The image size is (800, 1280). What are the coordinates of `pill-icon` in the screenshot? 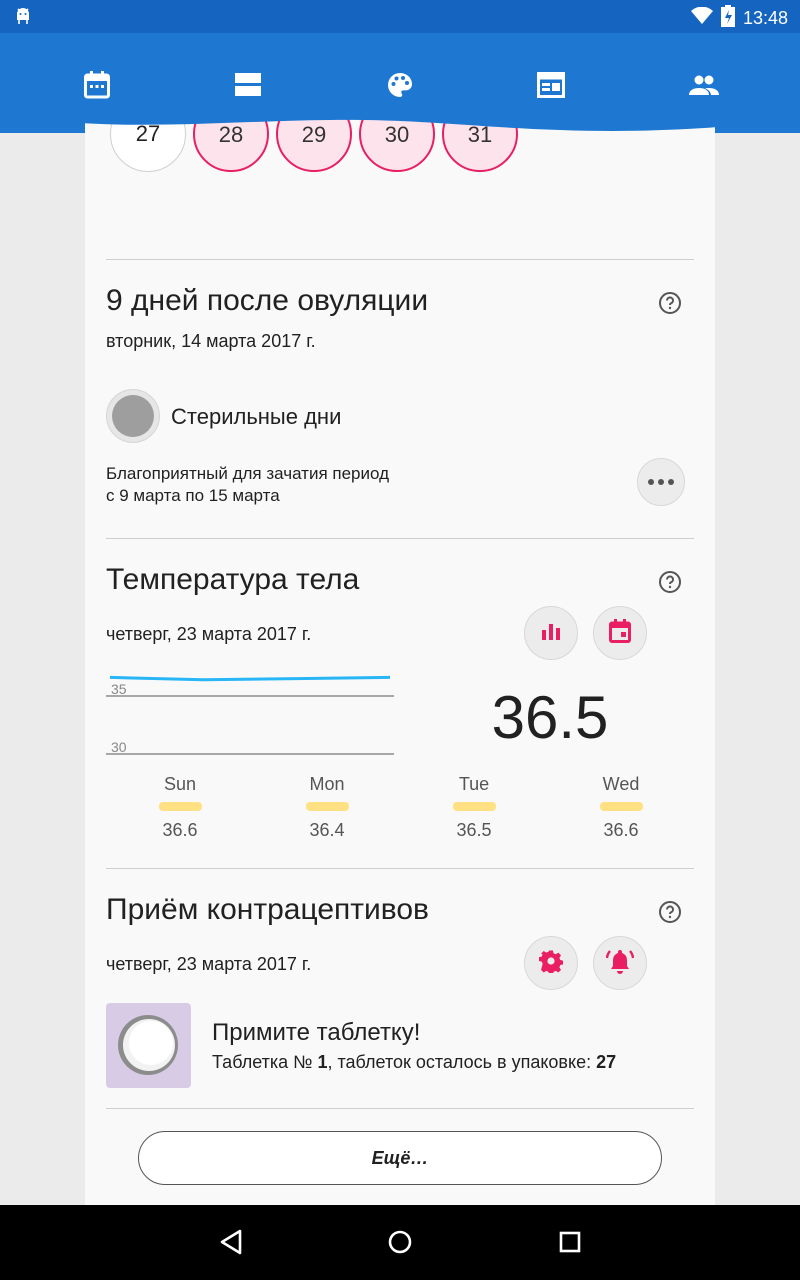 It's located at (148, 1045).